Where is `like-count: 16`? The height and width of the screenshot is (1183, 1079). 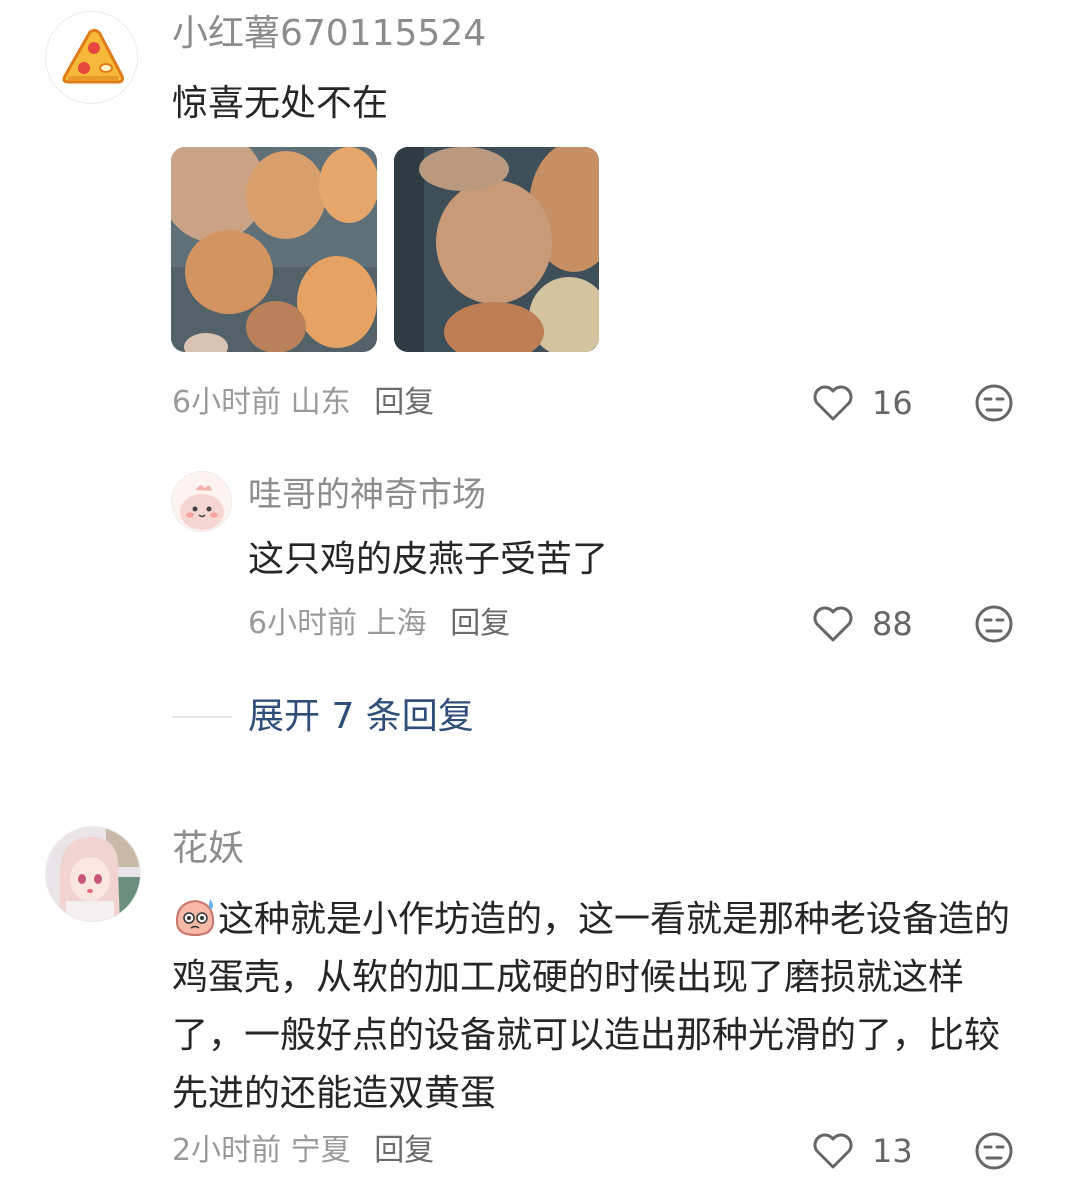
like-count: 16 is located at coordinates (892, 403).